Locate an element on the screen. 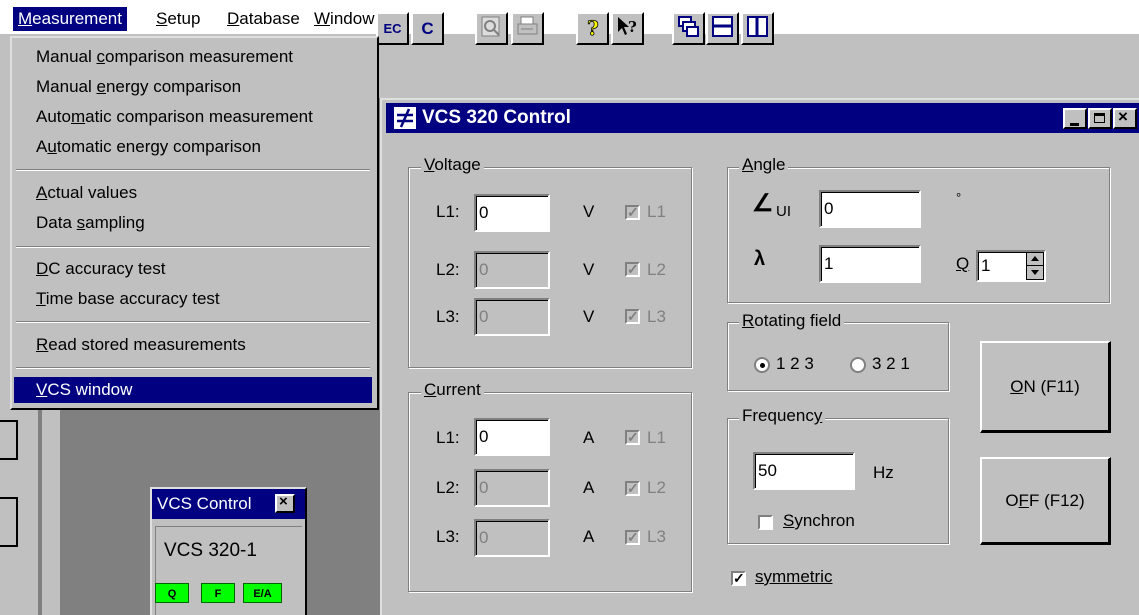 Image resolution: width=1139 pixels, height=615 pixels. on-button: ON (F11) is located at coordinates (1045, 387).